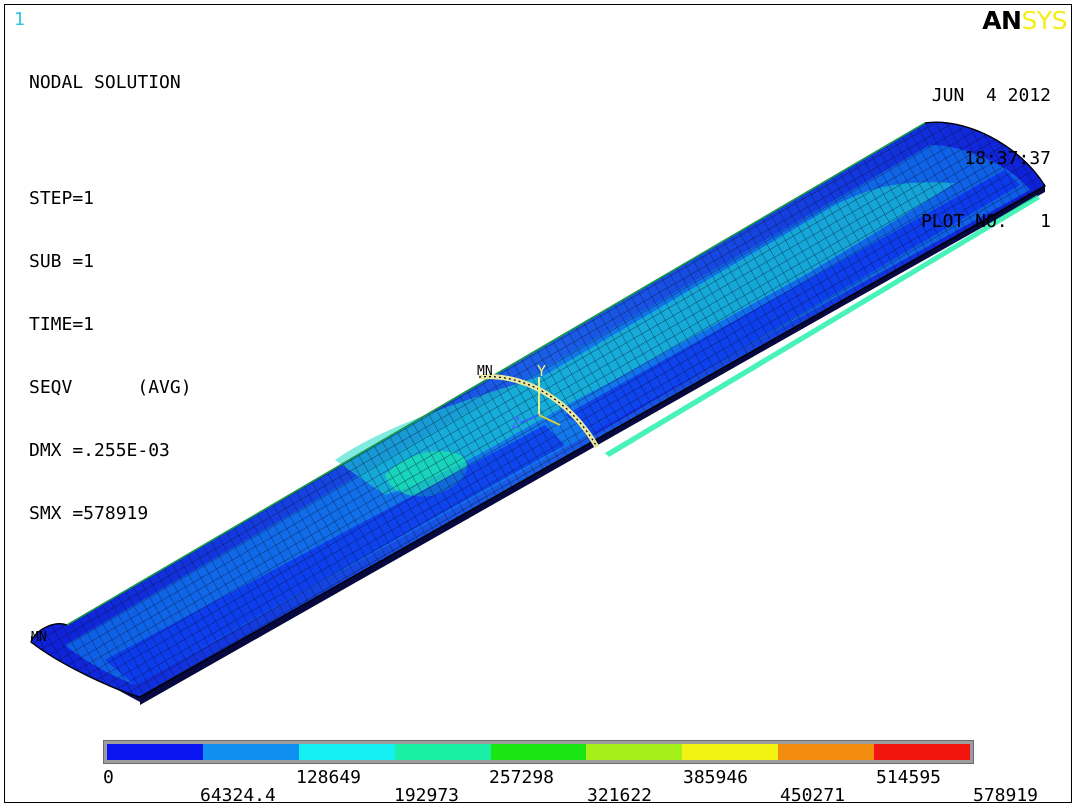 This screenshot has height=810, width=1077. I want to click on axis-z-label: Z, so click(516, 423).